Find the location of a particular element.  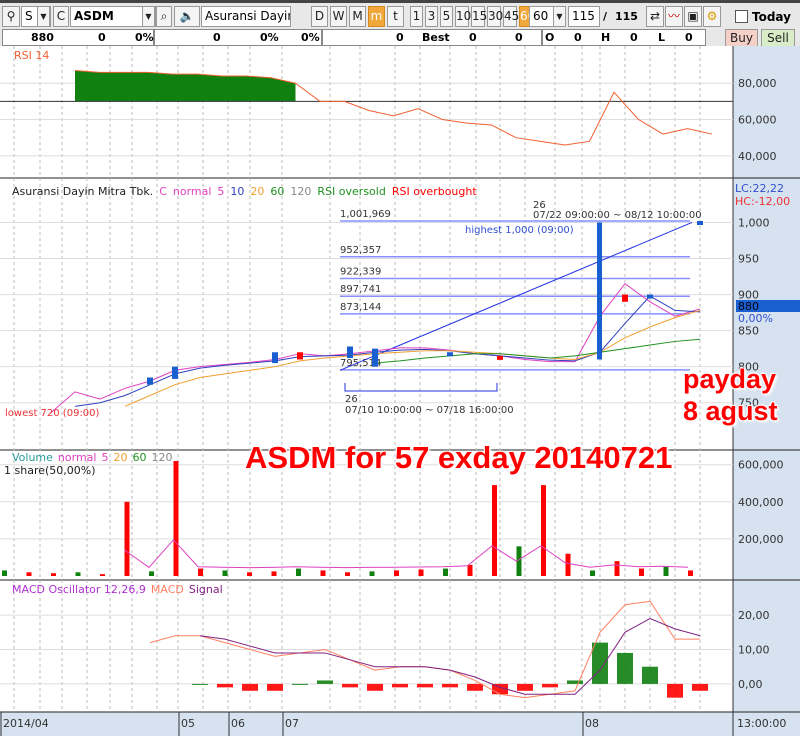

period-button-30: 30 is located at coordinates (495, 16).